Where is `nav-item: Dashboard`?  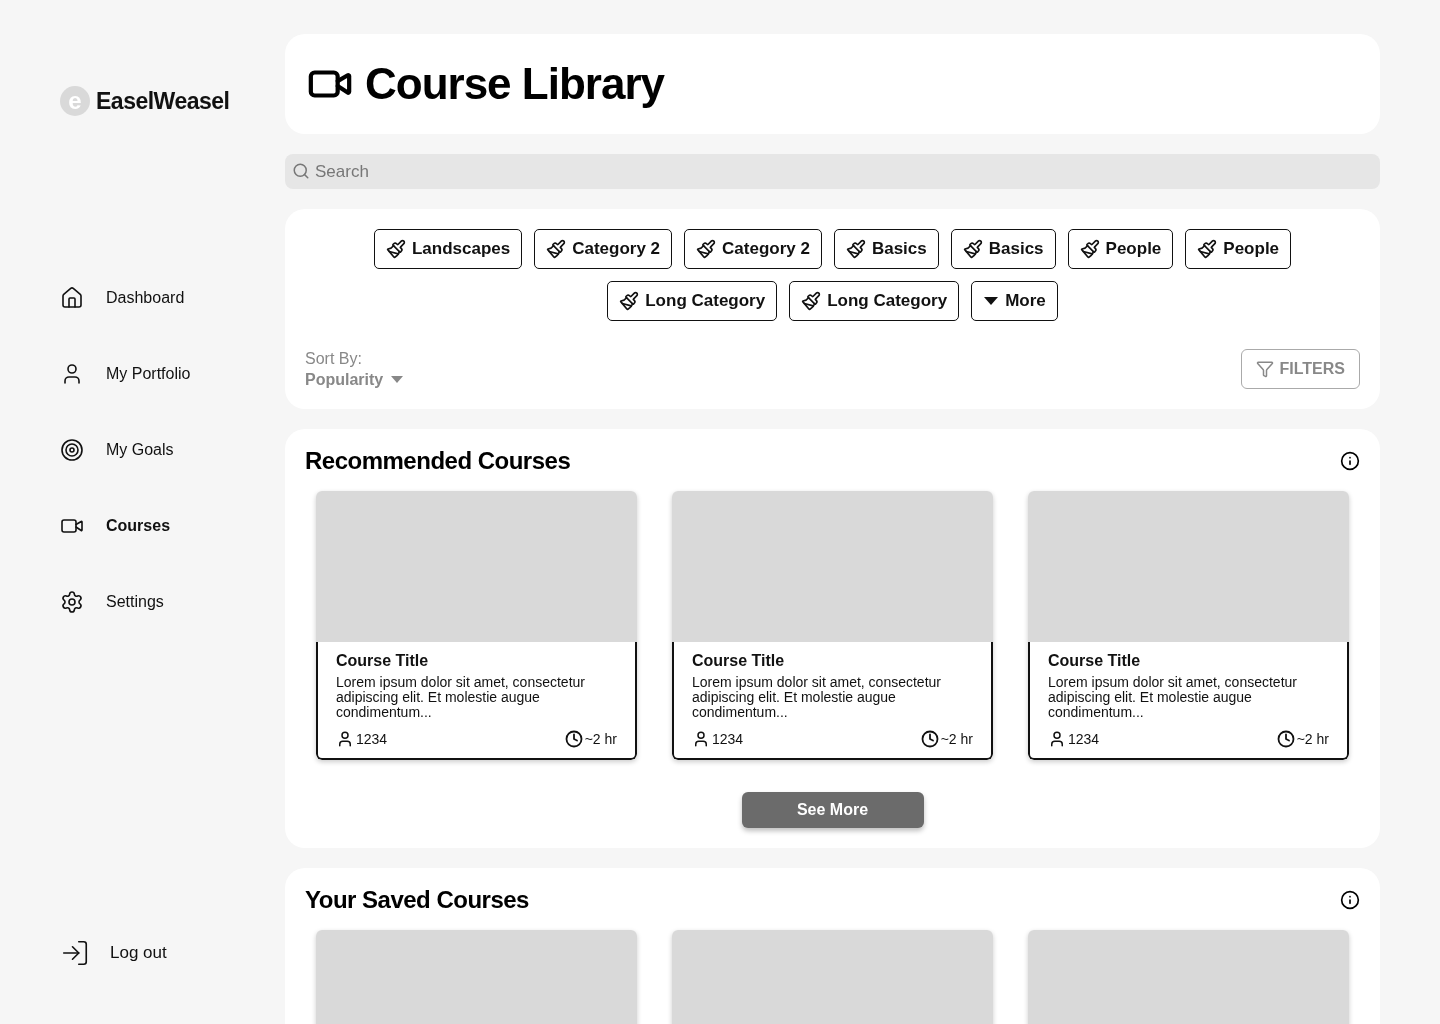 nav-item: Dashboard is located at coordinates (172, 298).